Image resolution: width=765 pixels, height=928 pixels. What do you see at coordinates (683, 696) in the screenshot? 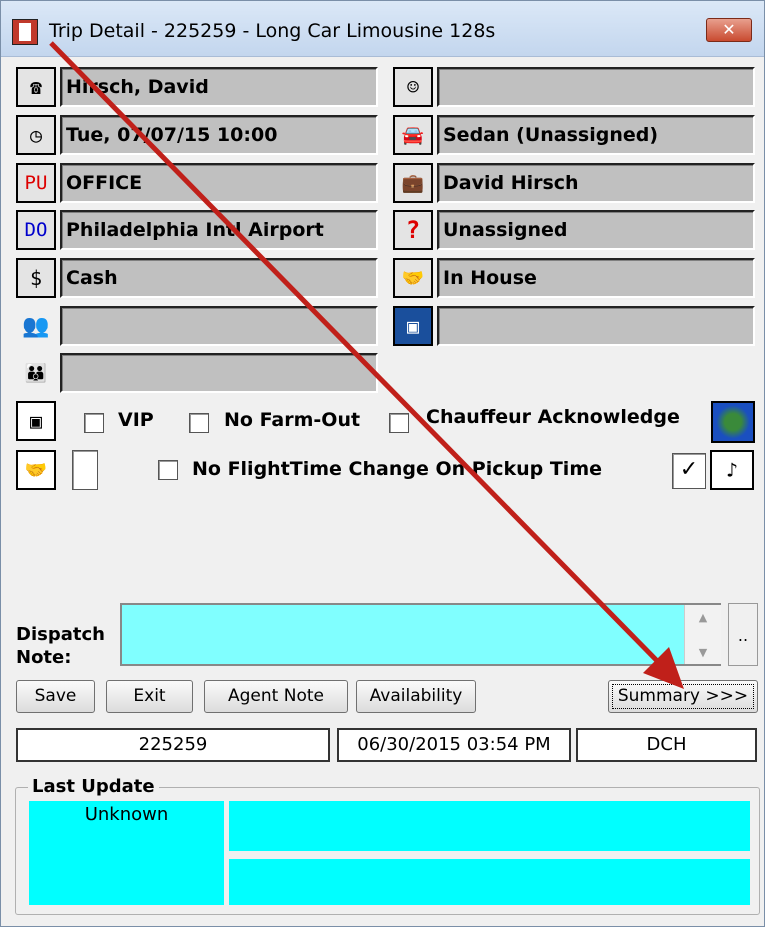
I see `summary-button: Summary >>>` at bounding box center [683, 696].